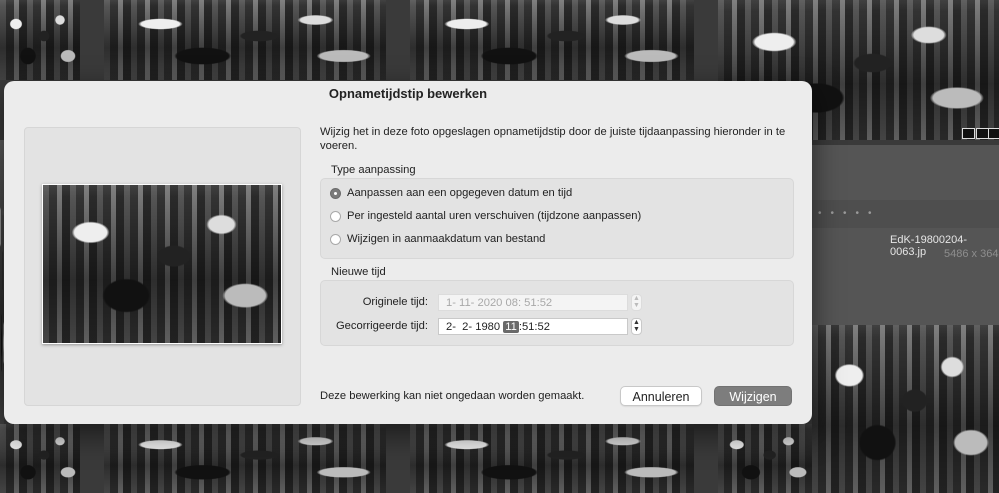 The image size is (999, 493). I want to click on flag-badge-icon, so click(968, 133).